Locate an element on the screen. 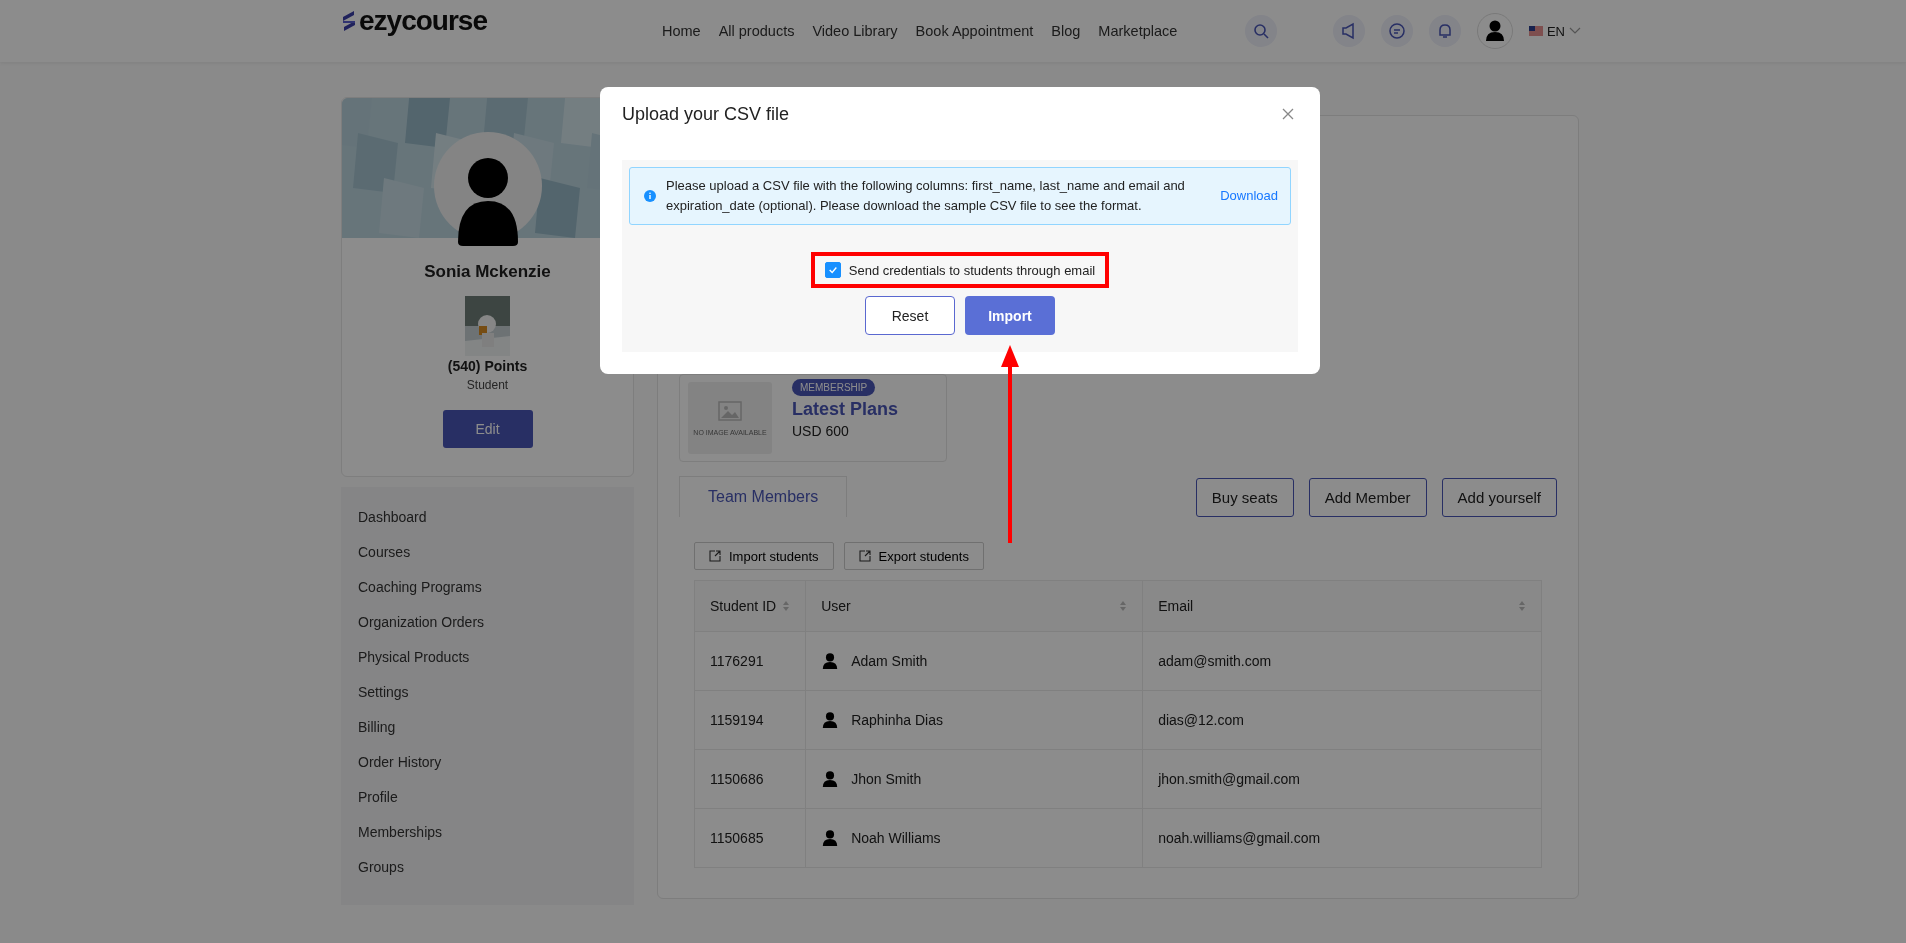 The height and width of the screenshot is (943, 1906). reset-button: Reset is located at coordinates (910, 315).